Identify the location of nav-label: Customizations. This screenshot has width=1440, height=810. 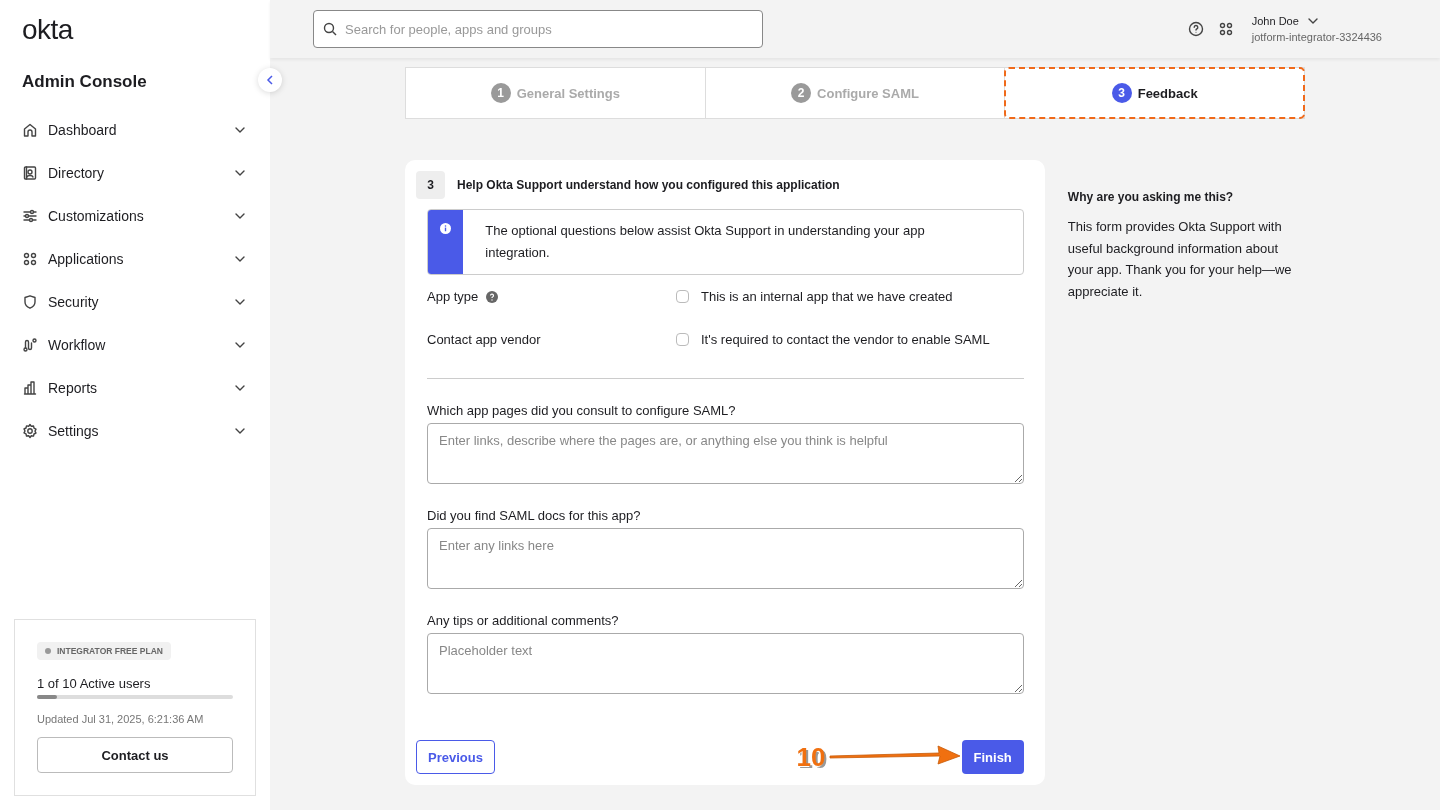
(96, 215).